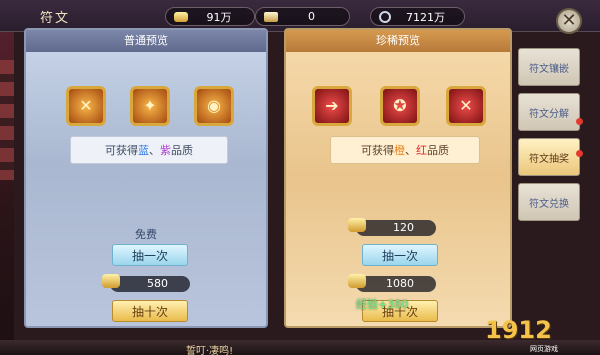  Describe the element at coordinates (544, 349) in the screenshot. I see `watermark-subtitle: 网页游戏` at that location.